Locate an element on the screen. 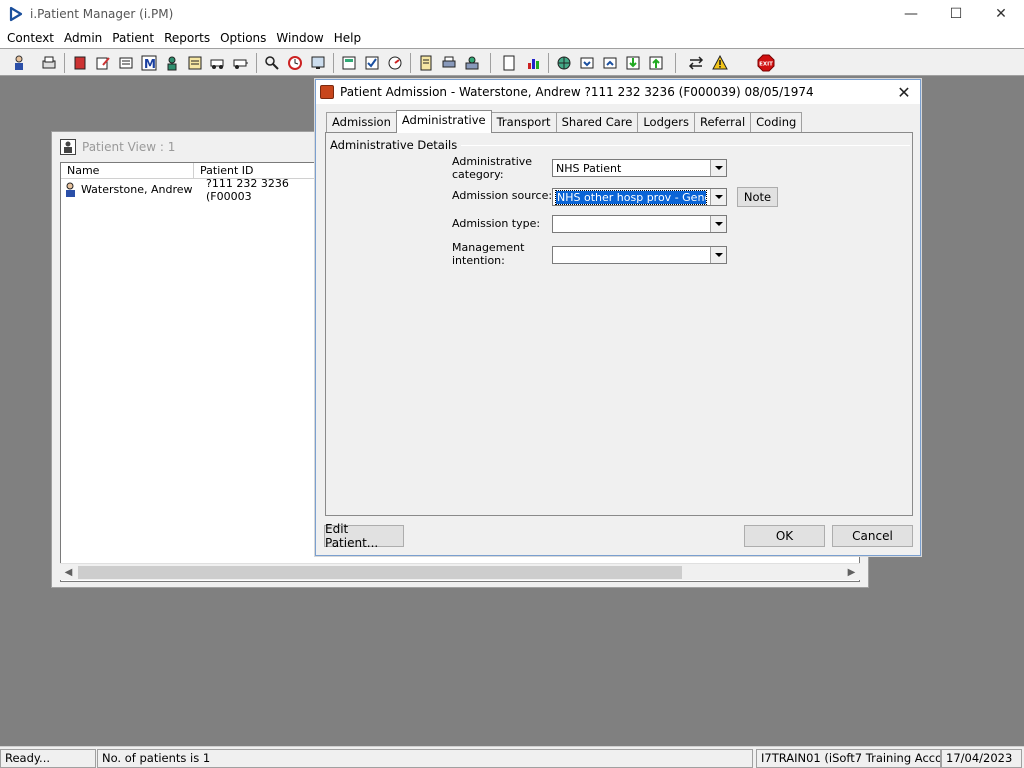 The height and width of the screenshot is (768, 1024). print-icon is located at coordinates (49, 63).